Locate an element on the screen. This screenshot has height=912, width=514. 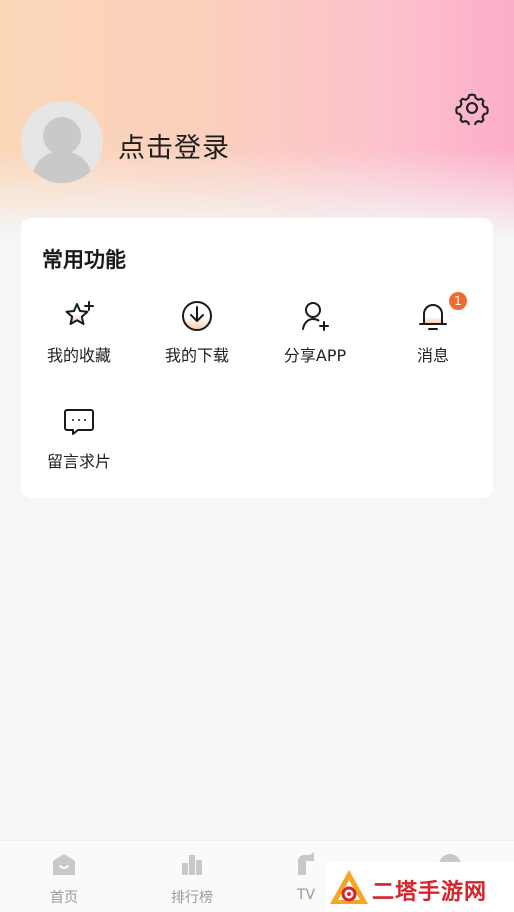
watermark-text: 二塔手游网 is located at coordinates (430, 892).